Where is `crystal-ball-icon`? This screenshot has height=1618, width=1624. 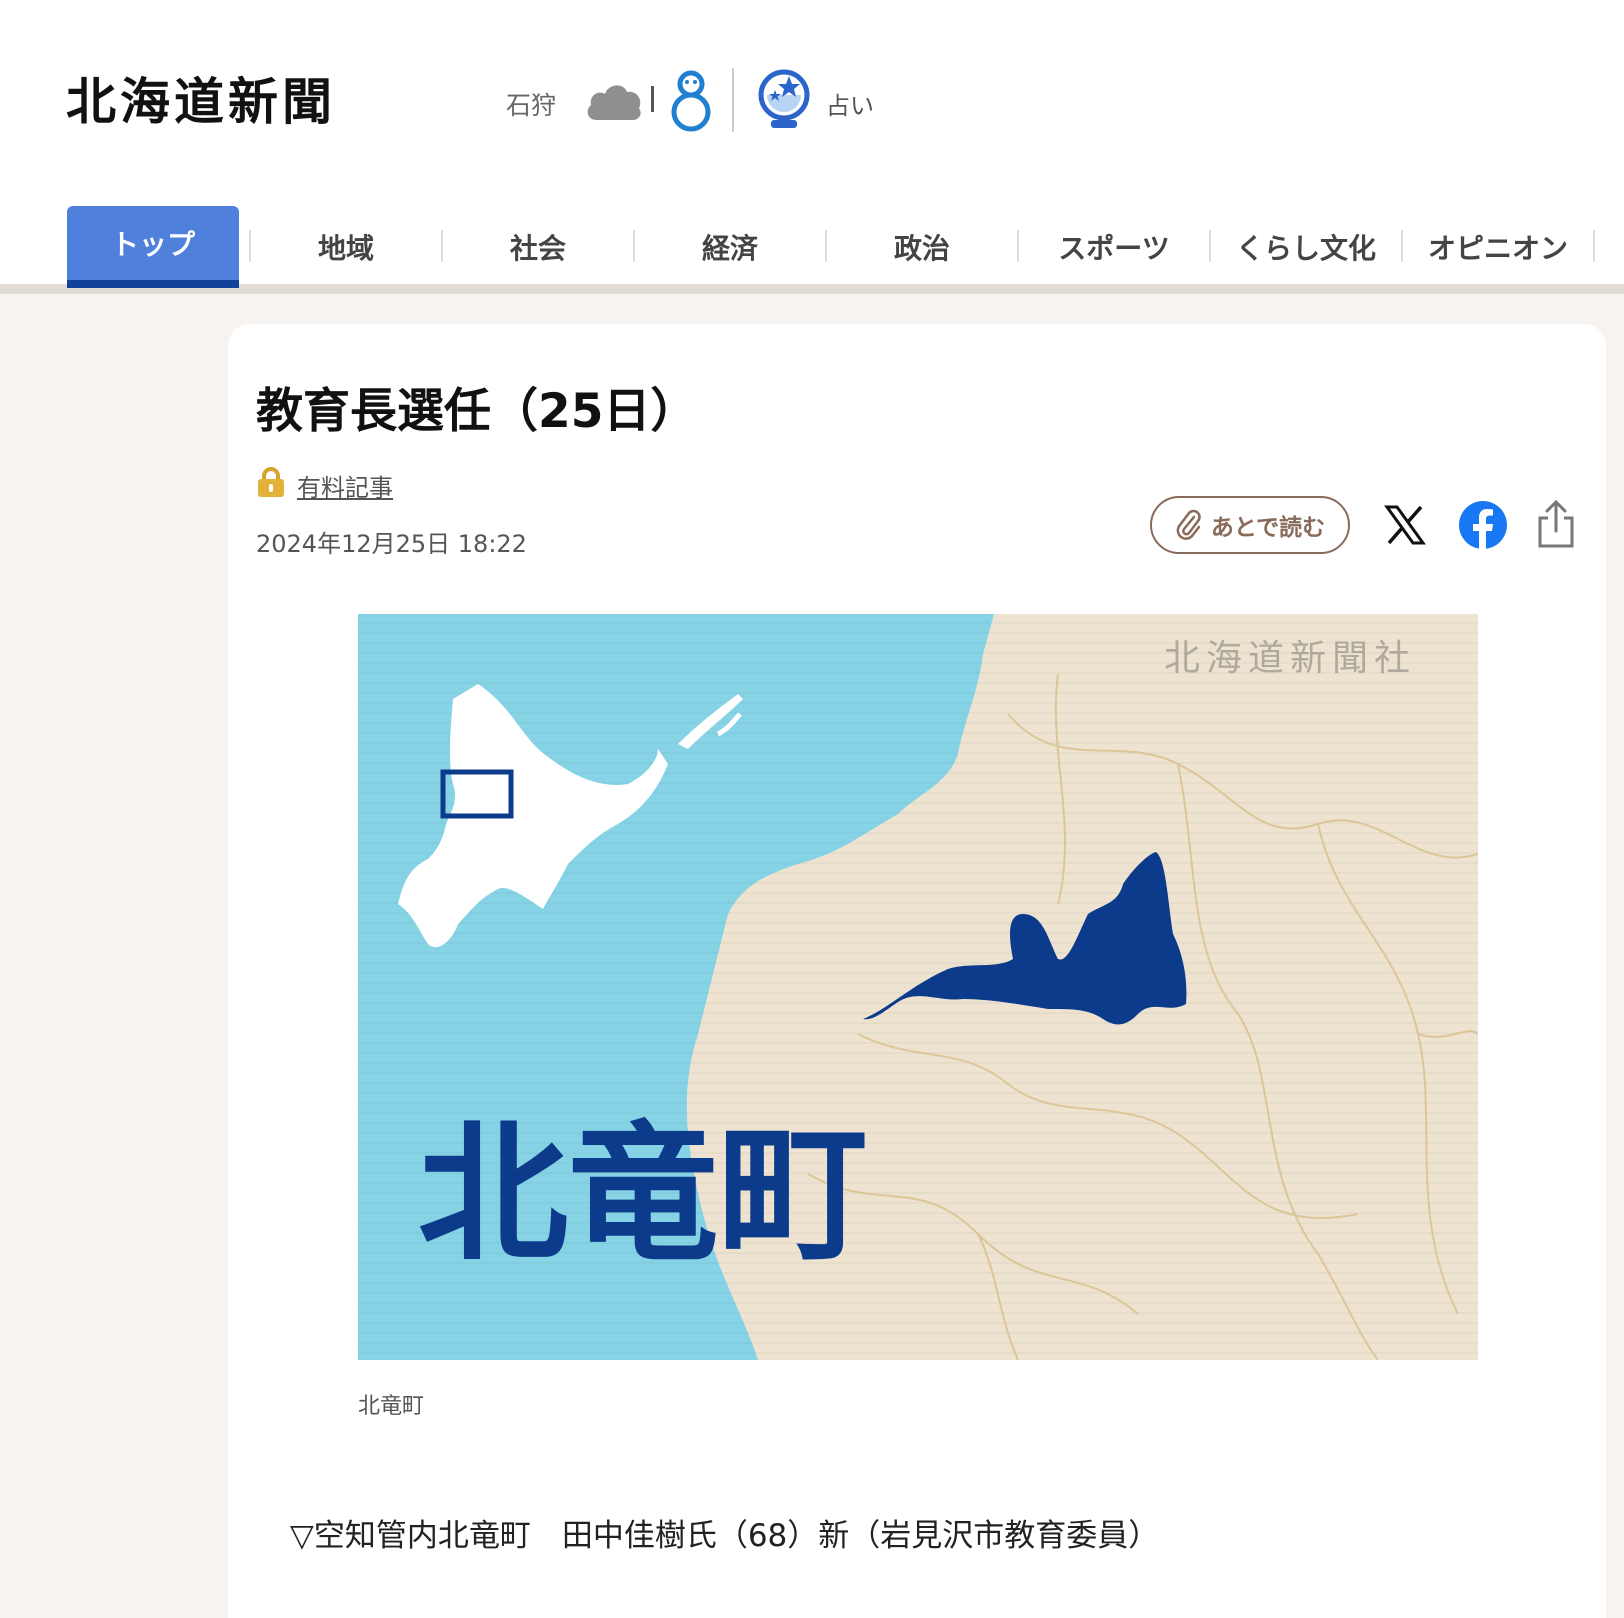 crystal-ball-icon is located at coordinates (784, 99).